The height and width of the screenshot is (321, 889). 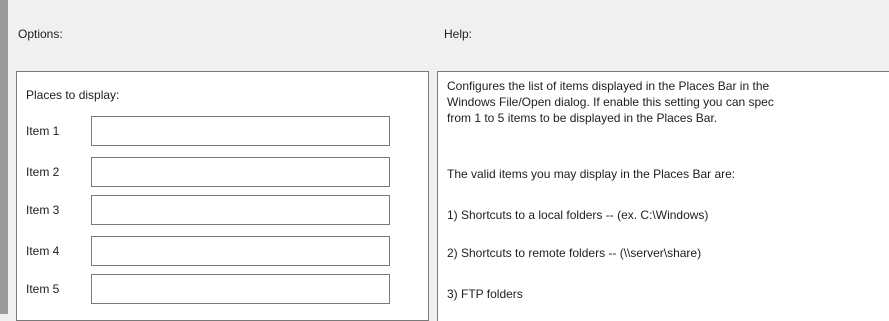 I want to click on help-label: Help:, so click(x=458, y=34).